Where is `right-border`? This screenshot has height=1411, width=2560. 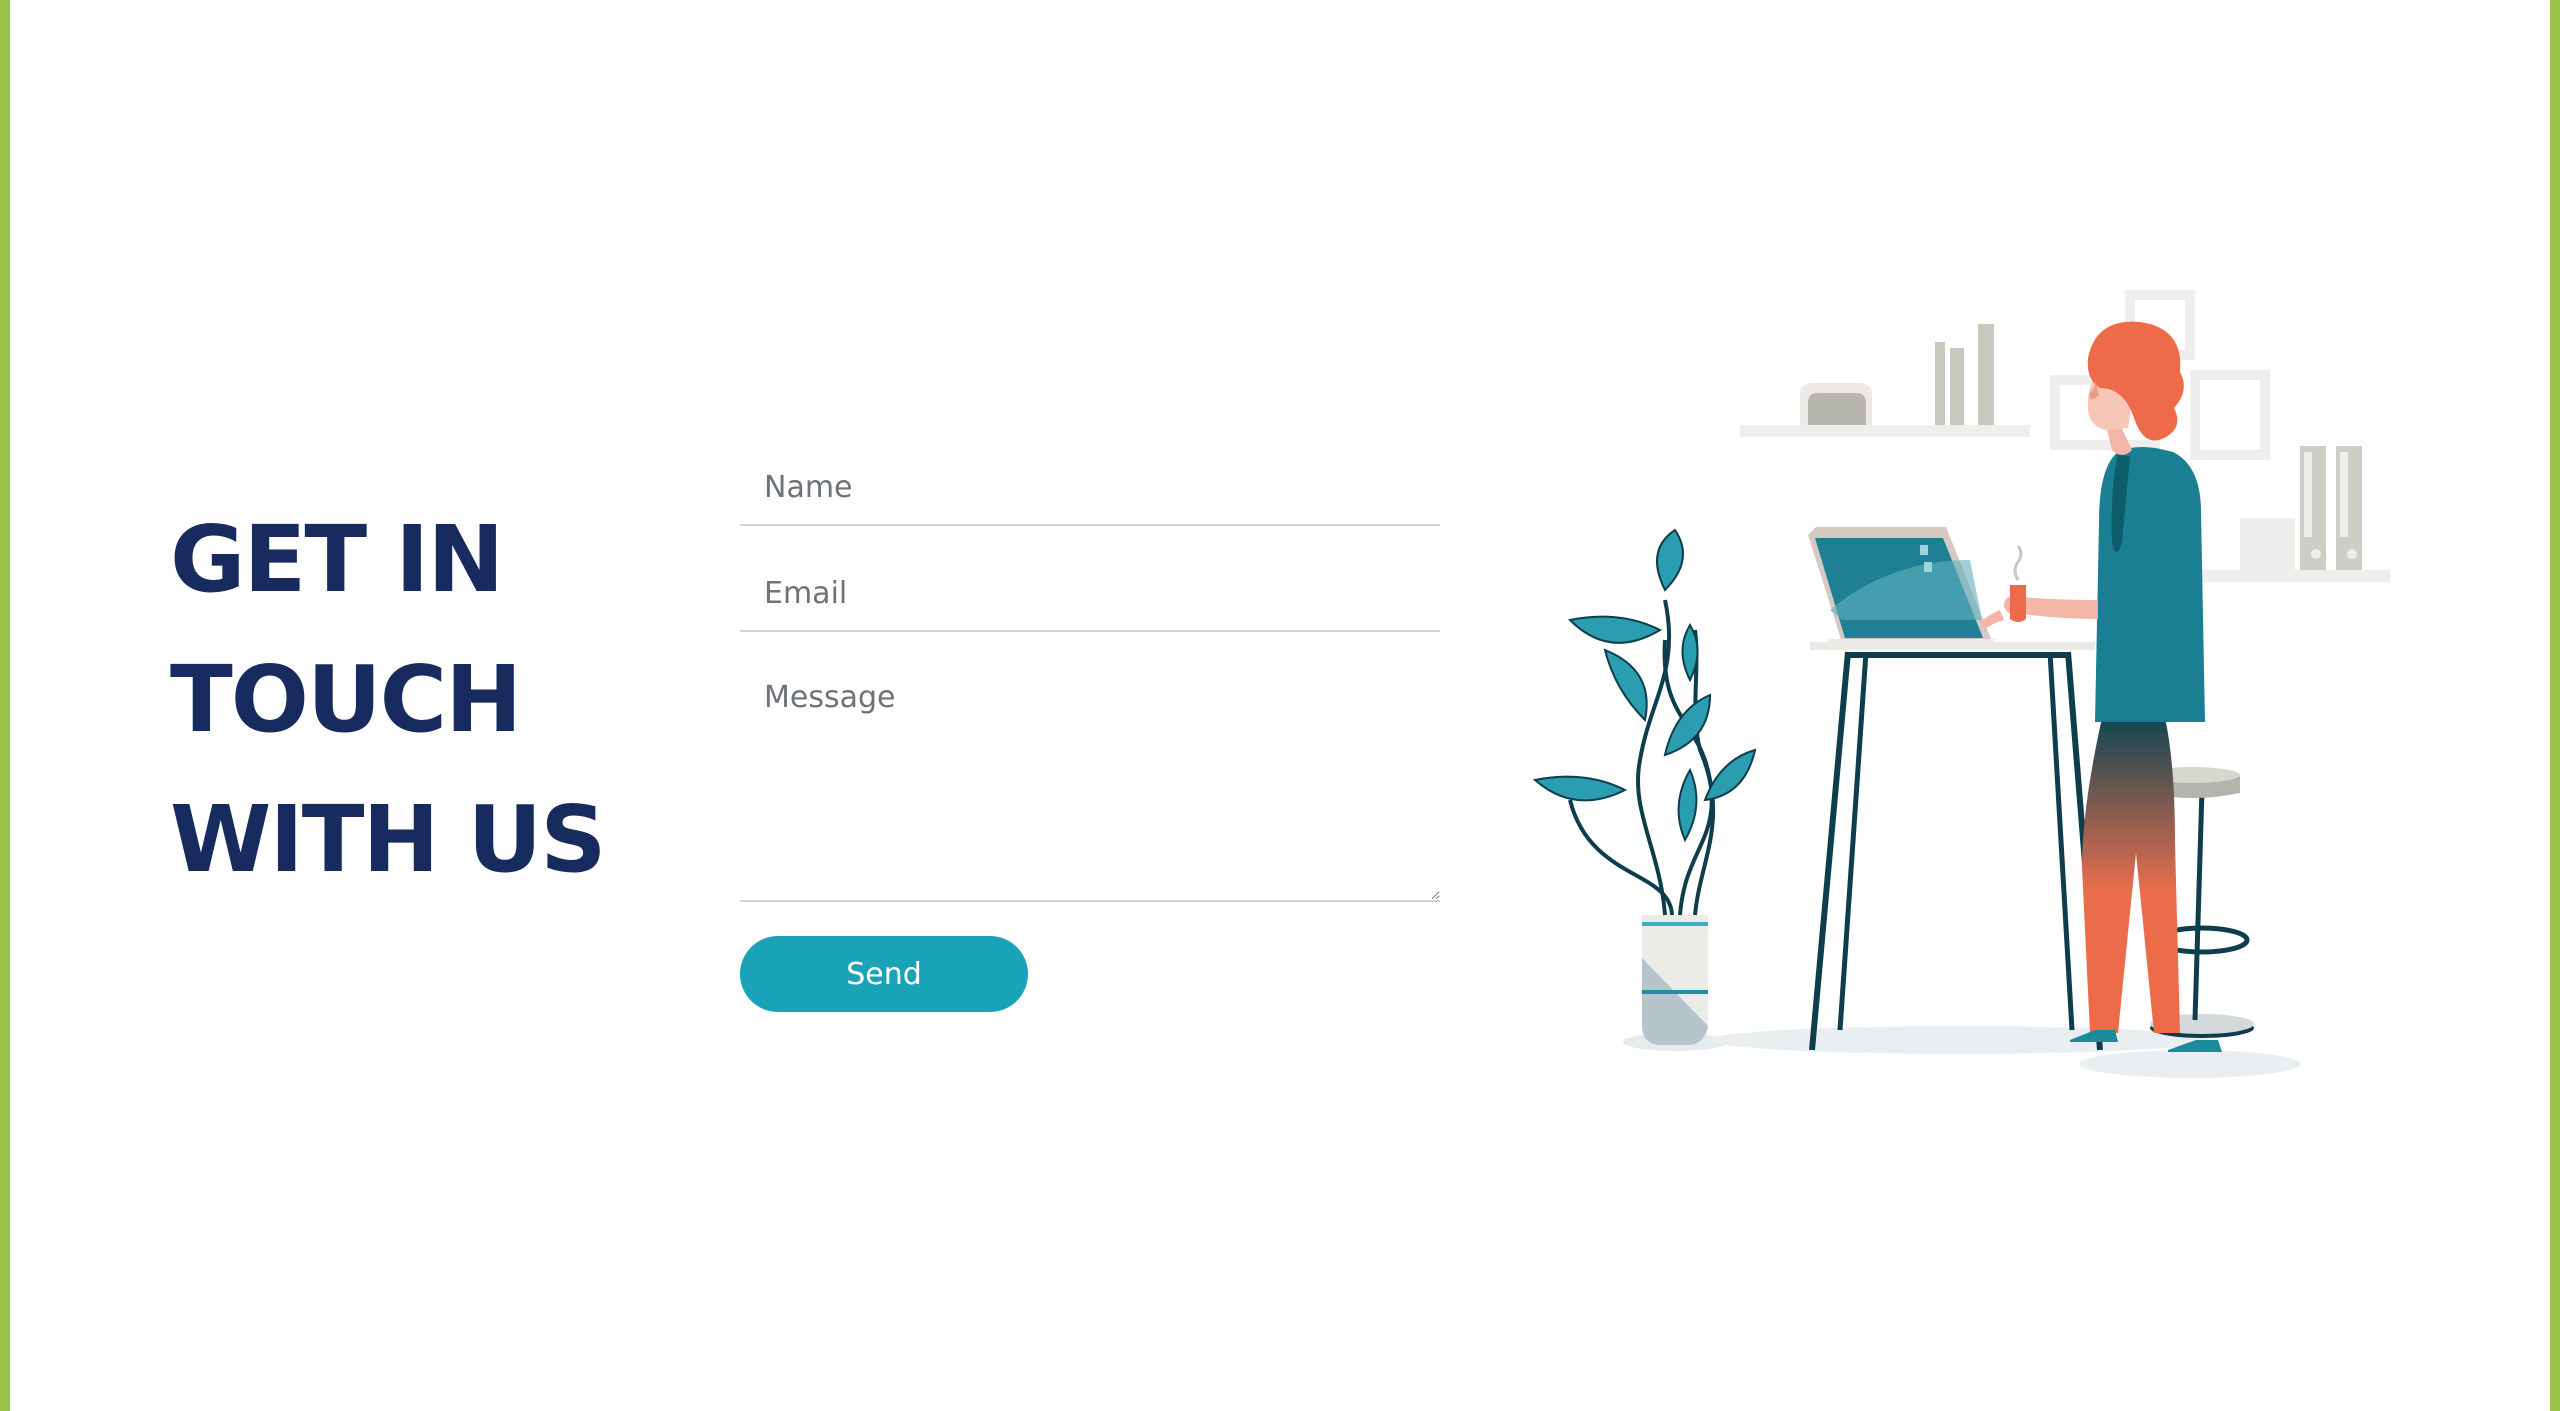 right-border is located at coordinates (2555, 705).